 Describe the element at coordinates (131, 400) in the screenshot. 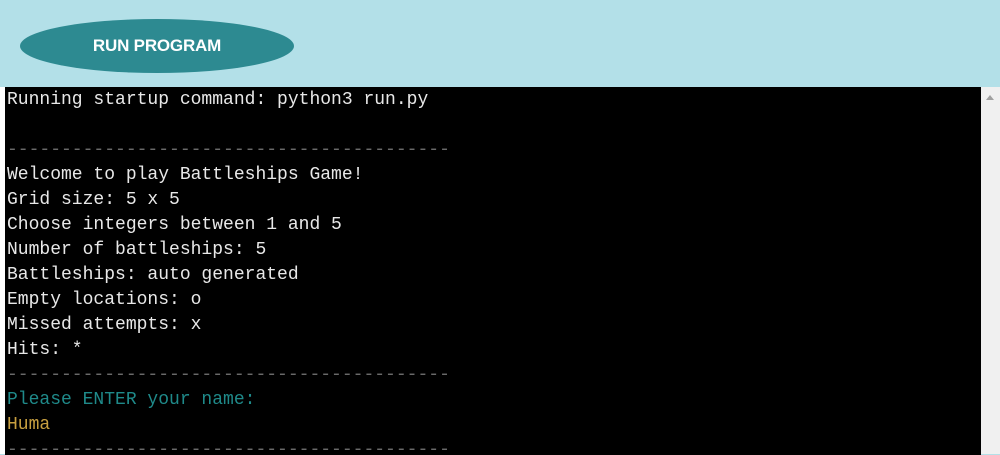

I see `terminal-line: Please ENTER your name:` at that location.